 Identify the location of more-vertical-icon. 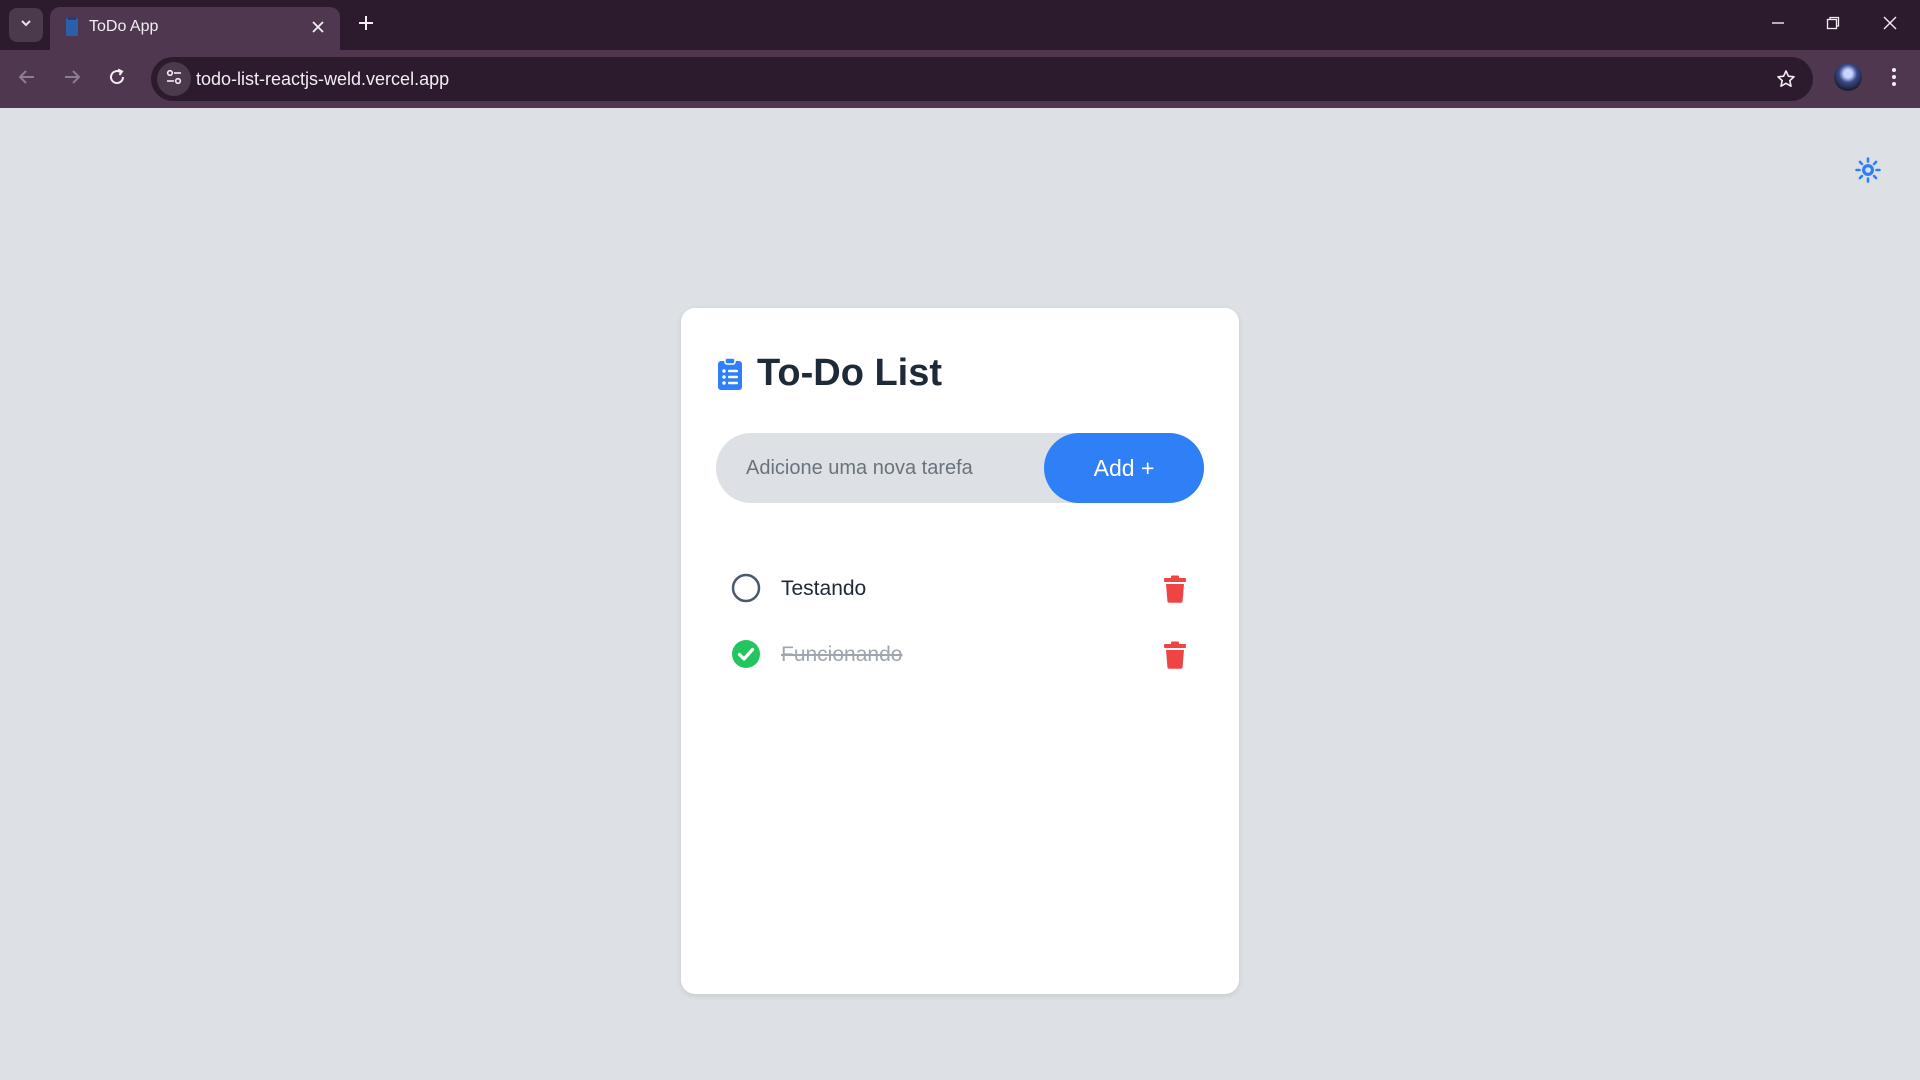
(1894, 79).